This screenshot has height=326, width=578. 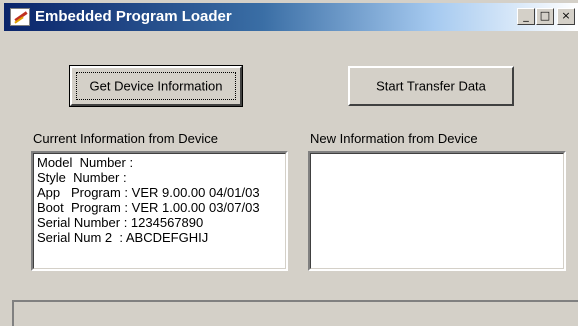 I want to click on app-program-line: App Program : VER 9.00.00 04/01/03, so click(x=148, y=192).